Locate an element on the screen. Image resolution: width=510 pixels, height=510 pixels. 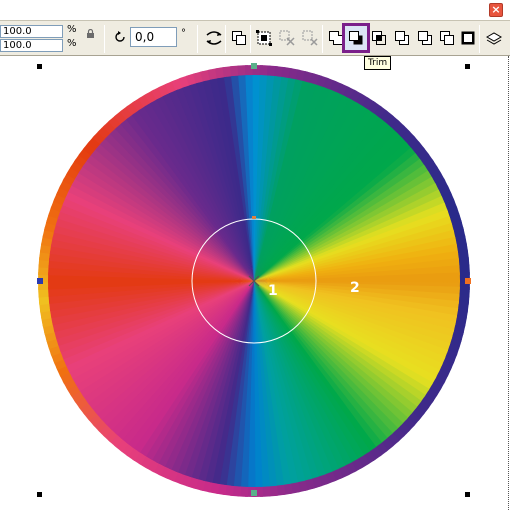
mirror-button is located at coordinates (214, 38).